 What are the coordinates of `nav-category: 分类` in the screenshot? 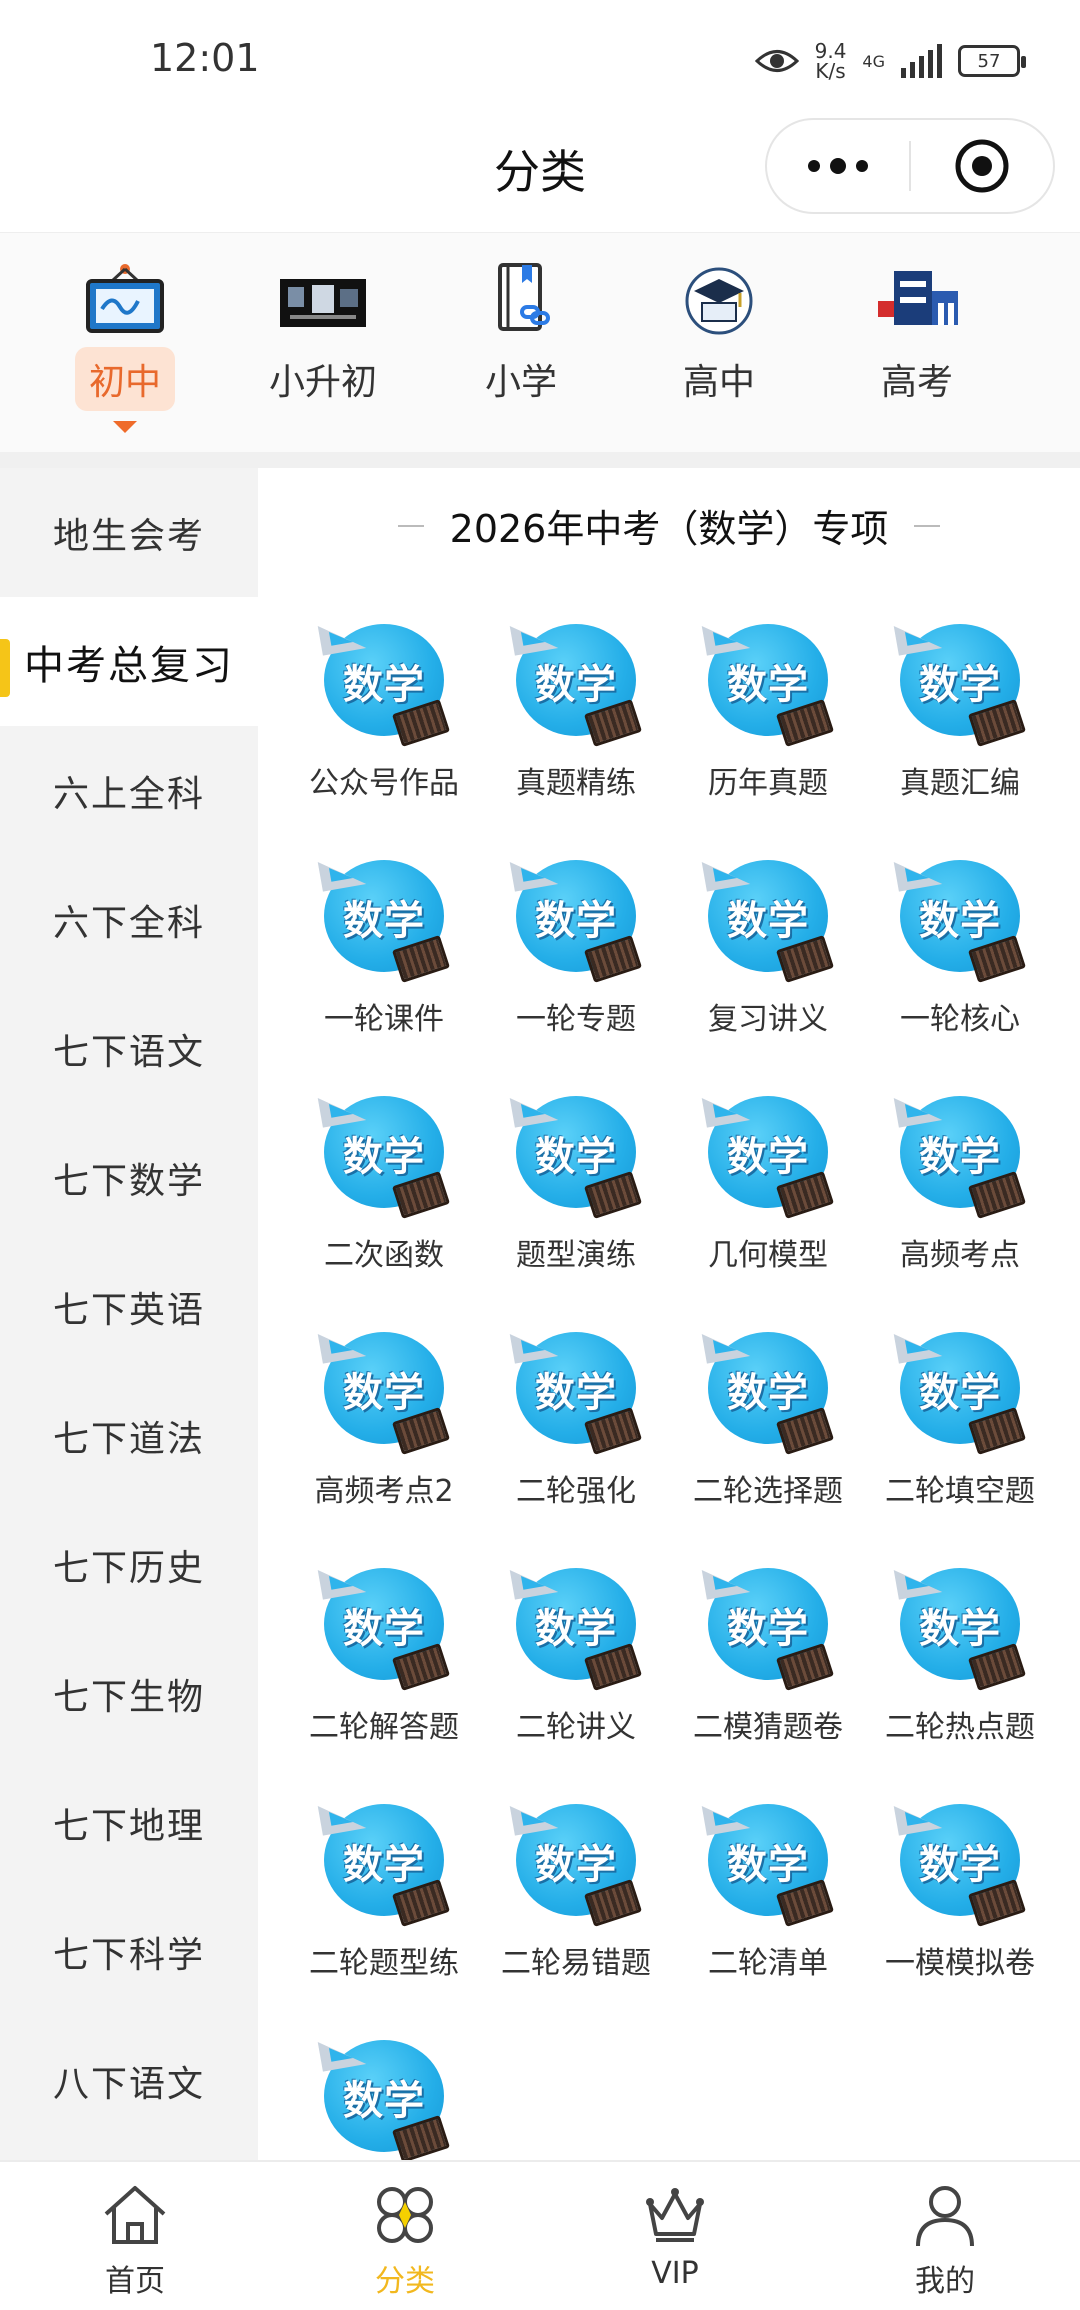 It's located at (405, 2236).